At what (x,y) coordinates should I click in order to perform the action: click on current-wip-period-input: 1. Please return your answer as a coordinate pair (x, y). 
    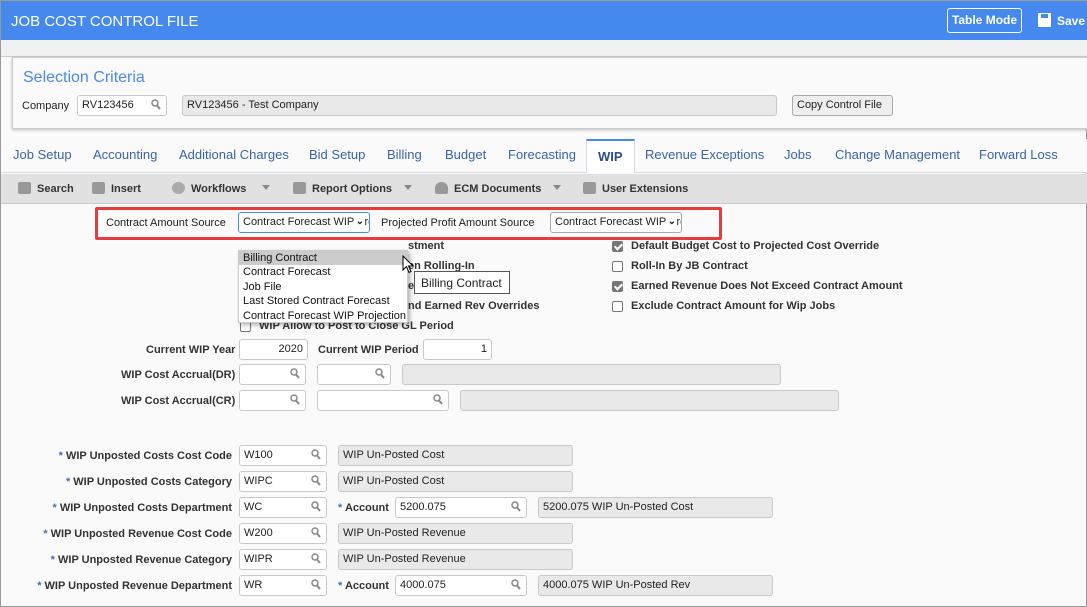
    Looking at the image, I should click on (457, 349).